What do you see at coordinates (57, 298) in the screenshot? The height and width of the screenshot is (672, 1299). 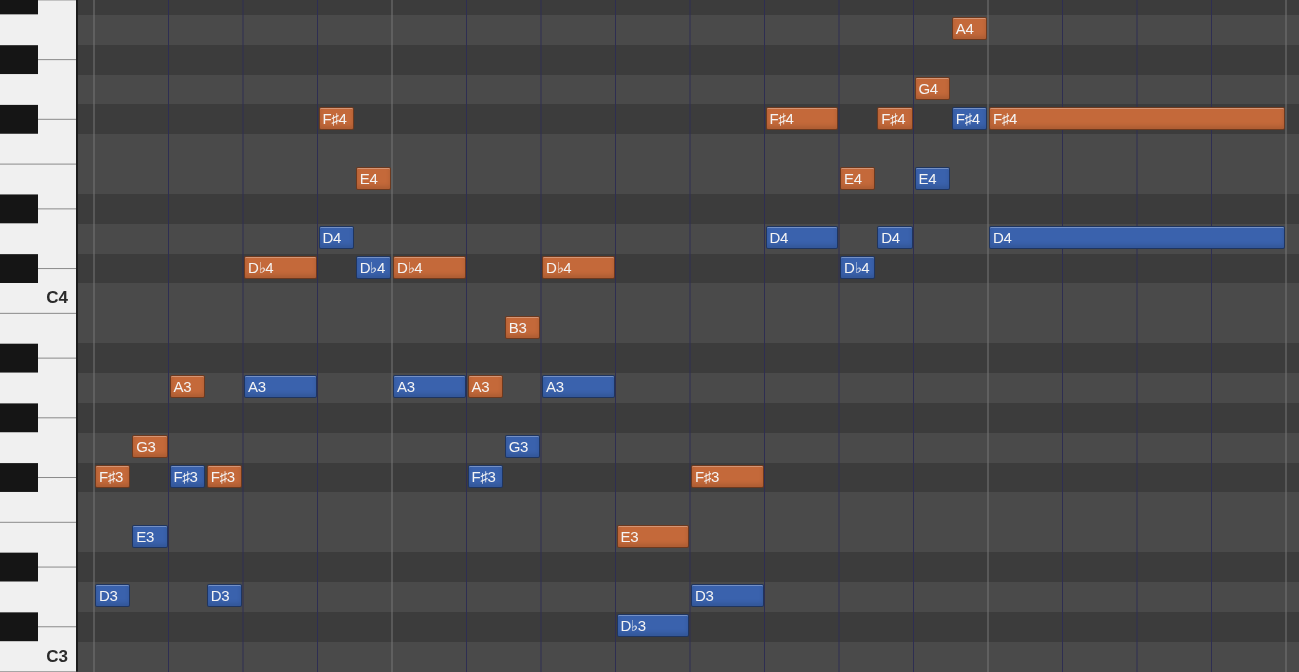 I see `key-label: C4` at bounding box center [57, 298].